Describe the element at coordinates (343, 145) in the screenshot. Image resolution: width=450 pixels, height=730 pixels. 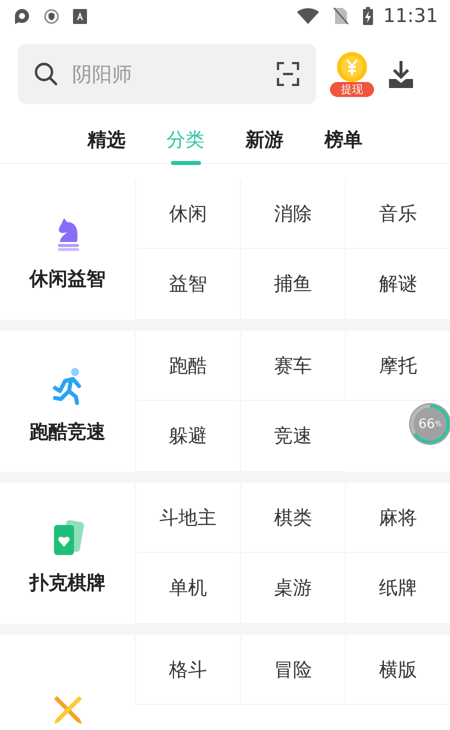
I see `category-tab: 榜单` at that location.